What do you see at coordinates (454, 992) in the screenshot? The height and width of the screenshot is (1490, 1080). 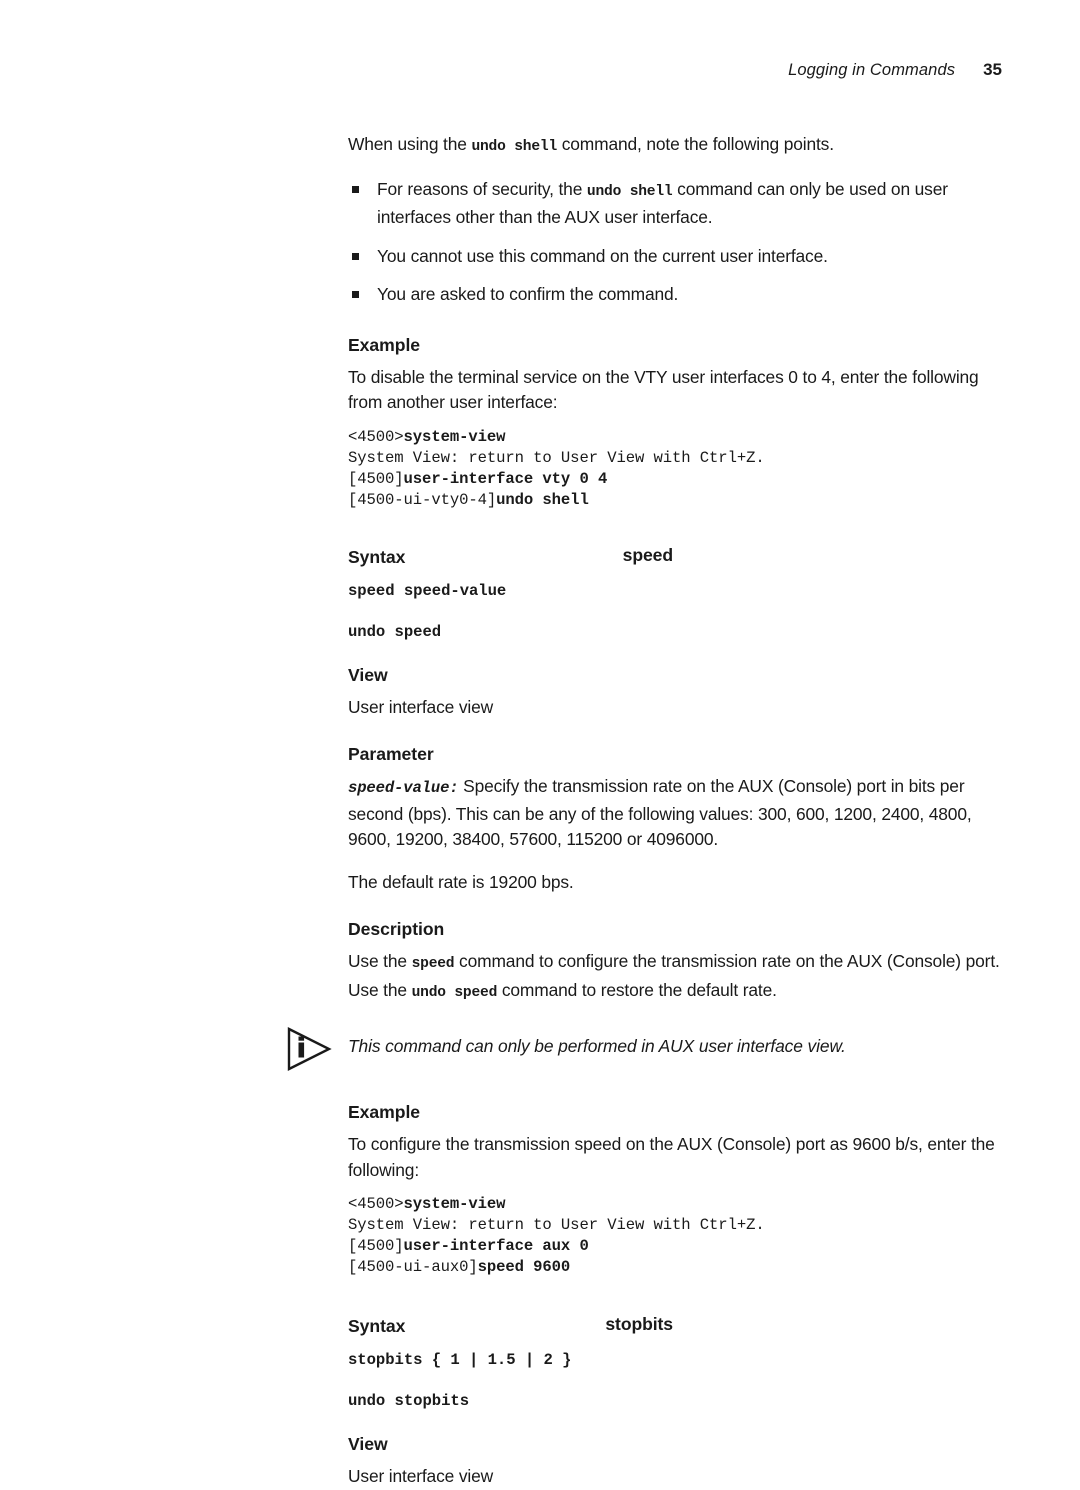 I see `desc-code-undo-speed: undo speed` at bounding box center [454, 992].